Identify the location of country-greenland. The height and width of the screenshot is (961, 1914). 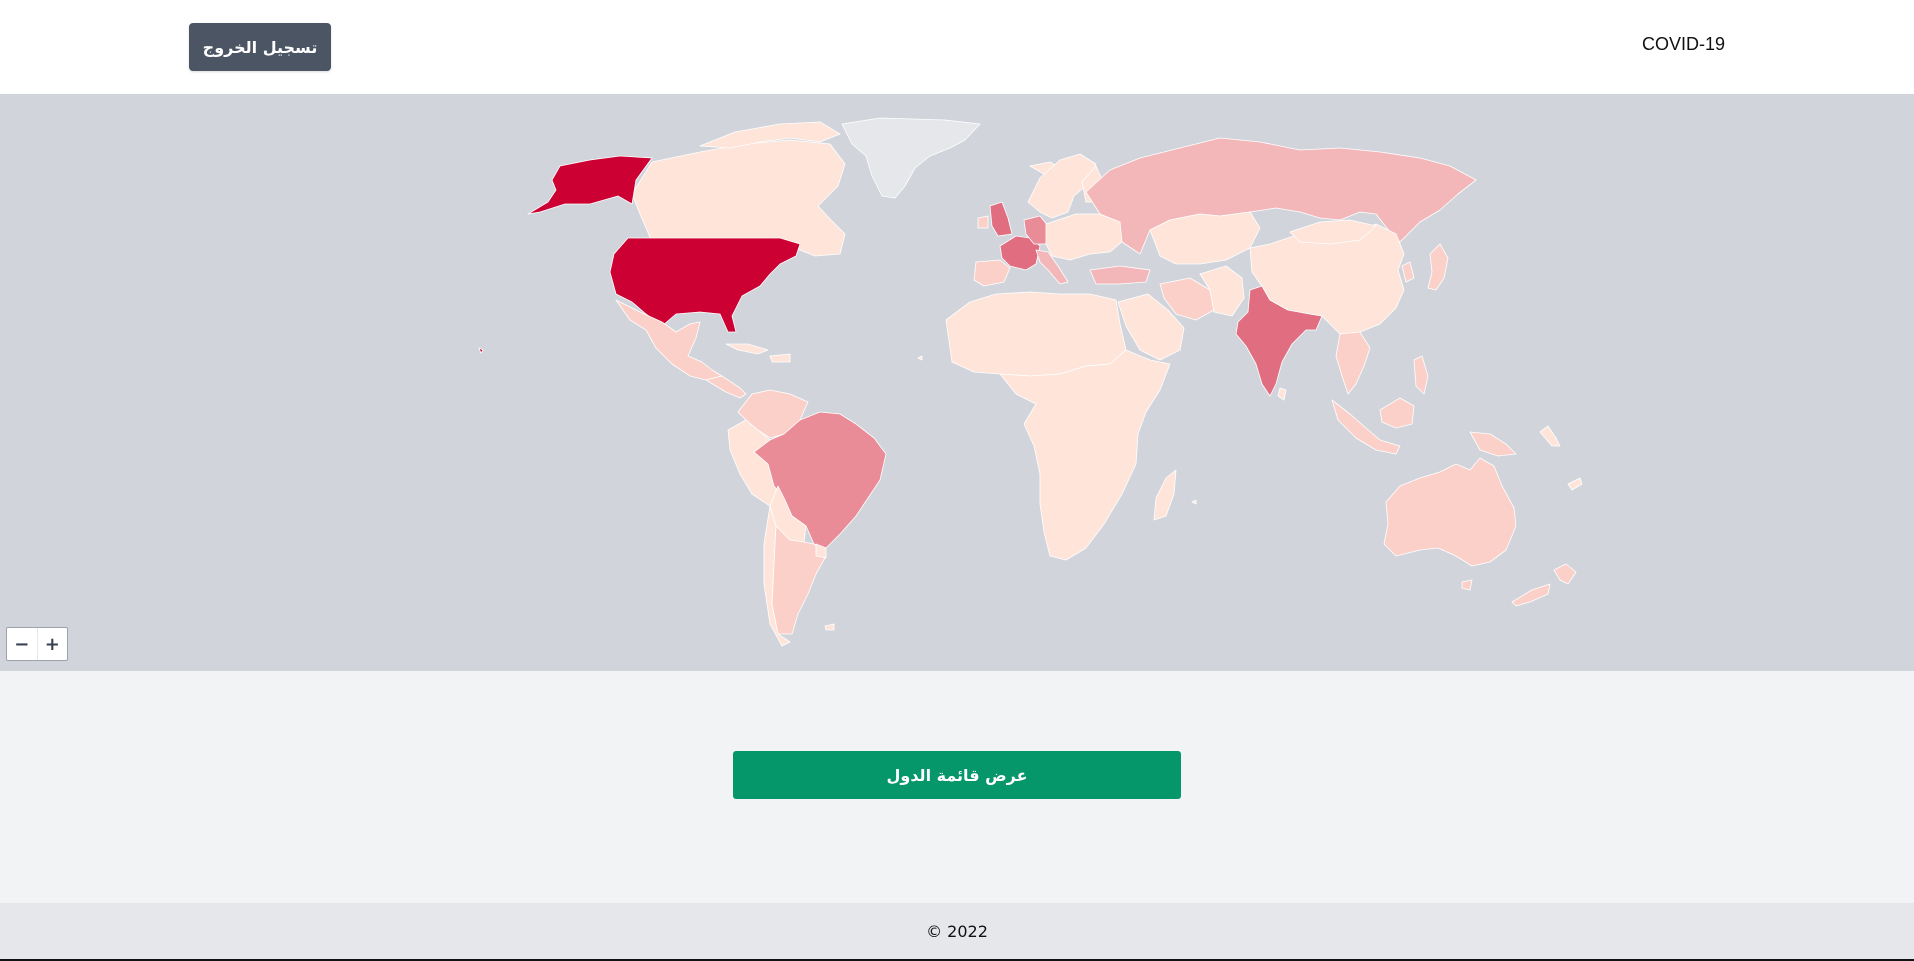
(911, 158).